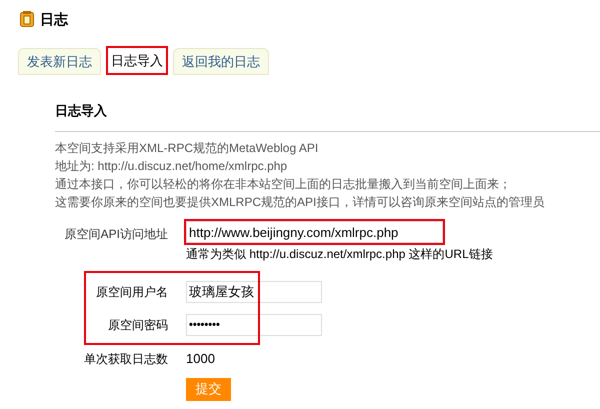 The height and width of the screenshot is (409, 600). Describe the element at coordinates (171, 166) in the screenshot. I see `intro-text: 地址为: http://u.discuz.net/home/xmlrpc.php` at that location.